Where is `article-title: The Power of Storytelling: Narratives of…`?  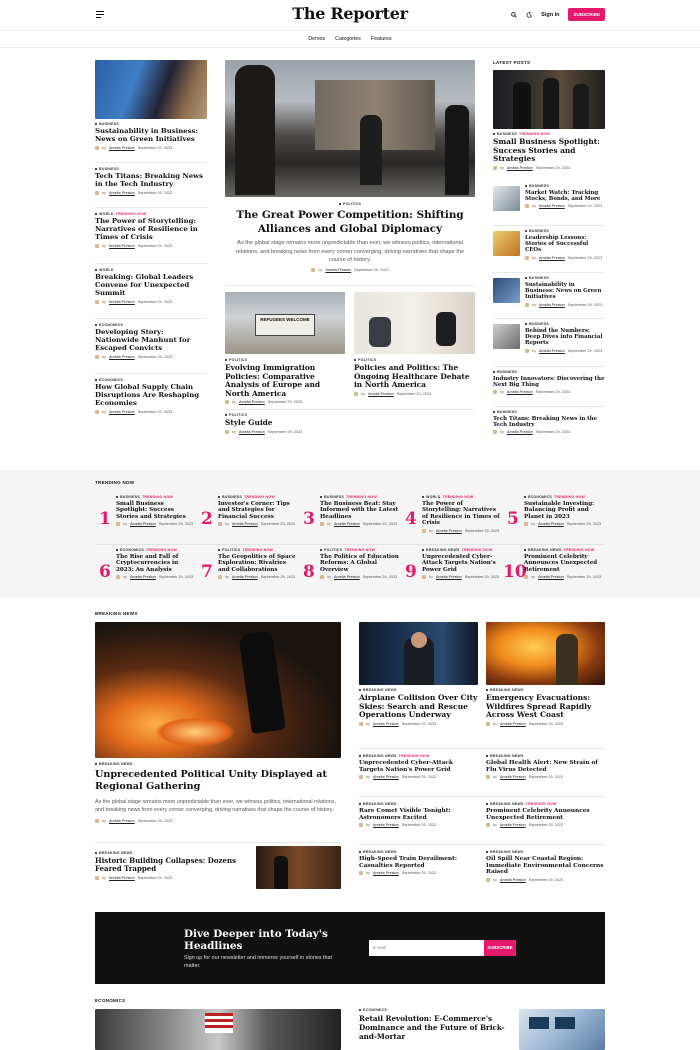 article-title: The Power of Storytelling: Narratives of… is located at coordinates (462, 514).